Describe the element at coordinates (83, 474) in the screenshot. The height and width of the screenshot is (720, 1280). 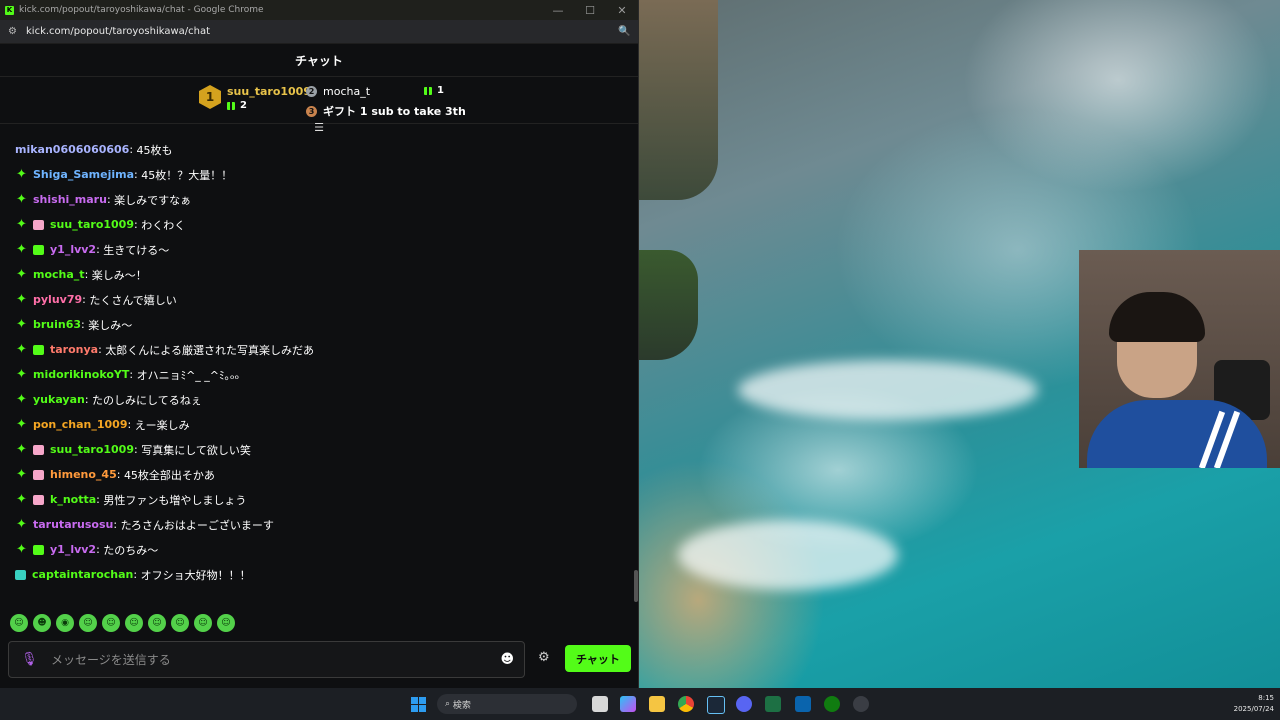
I see `chat-username: himeno_45` at that location.